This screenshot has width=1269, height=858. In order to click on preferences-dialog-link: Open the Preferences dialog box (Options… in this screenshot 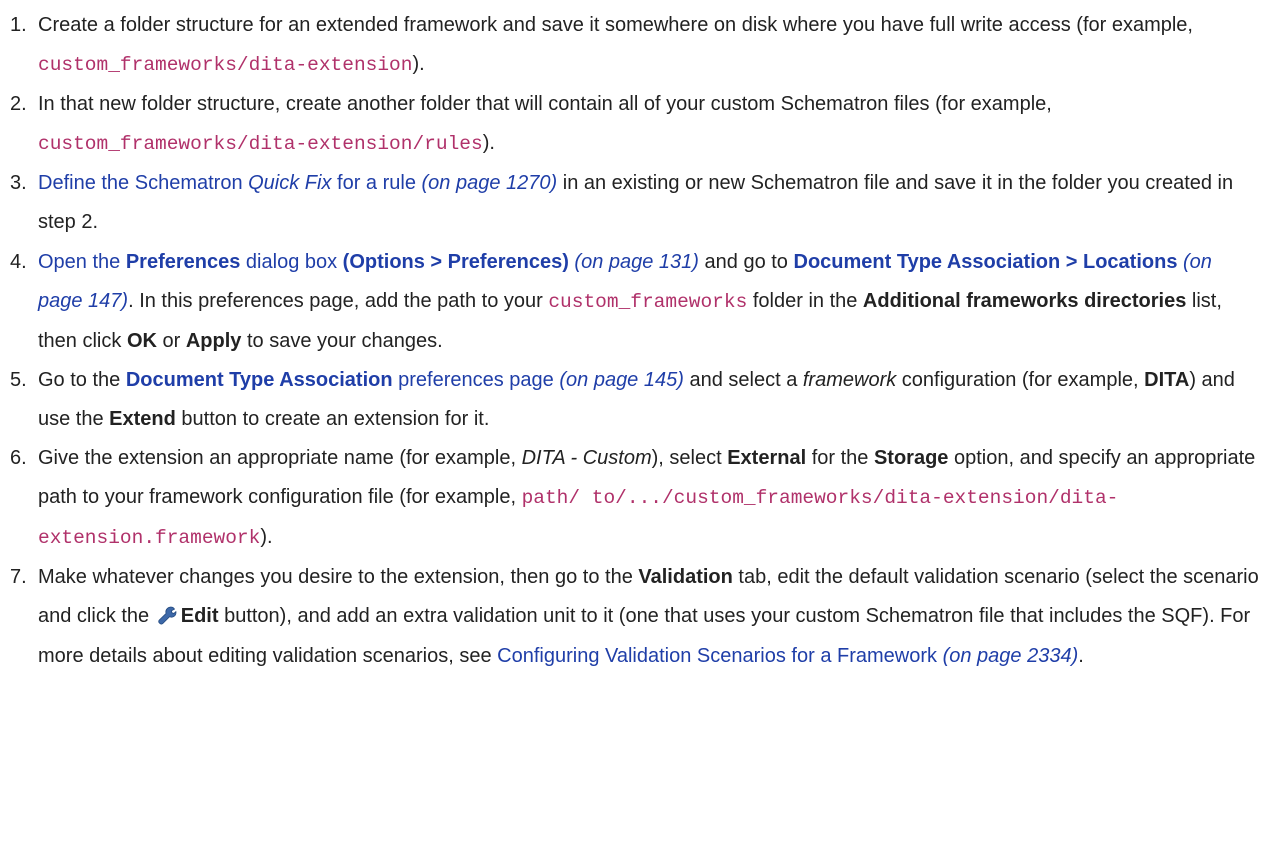, I will do `click(303, 262)`.